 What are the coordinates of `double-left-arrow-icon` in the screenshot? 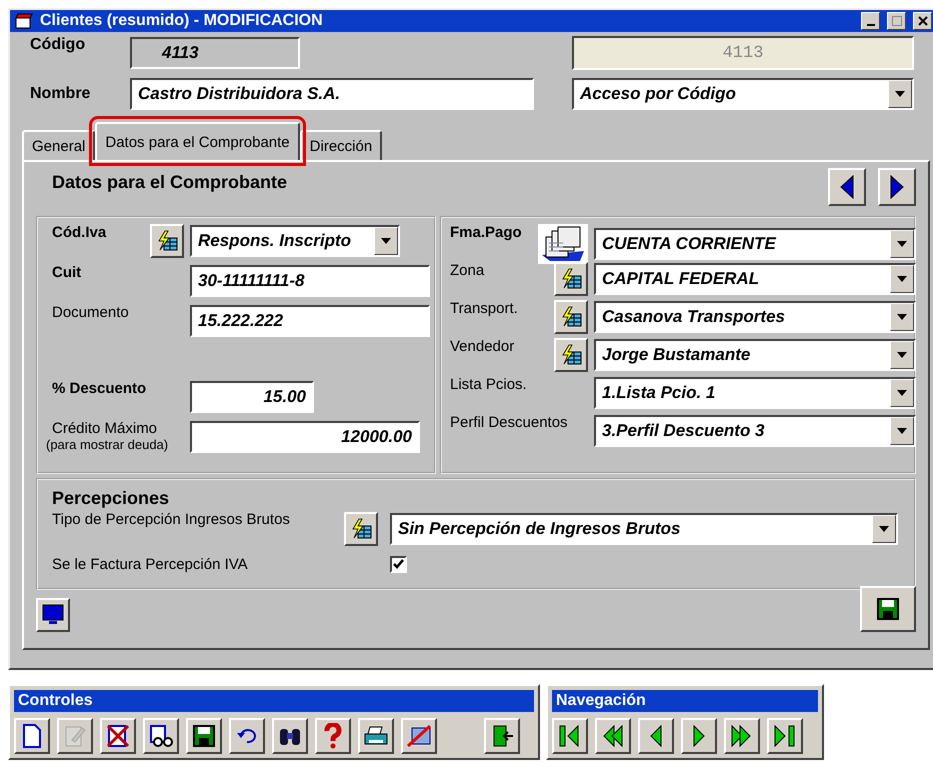 It's located at (613, 736).